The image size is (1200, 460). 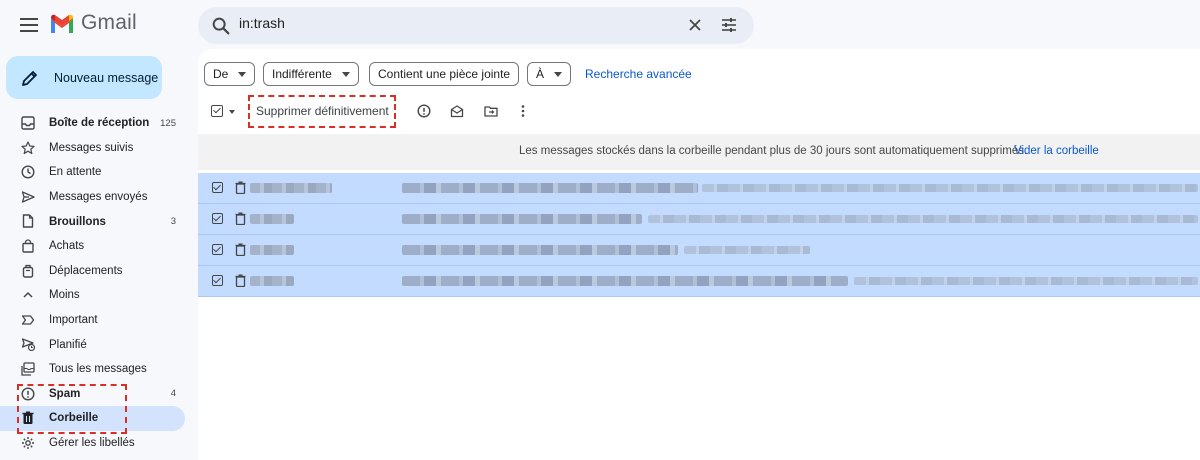 I want to click on sidebar-item-all-mail: Tous les messages, so click(x=92, y=369).